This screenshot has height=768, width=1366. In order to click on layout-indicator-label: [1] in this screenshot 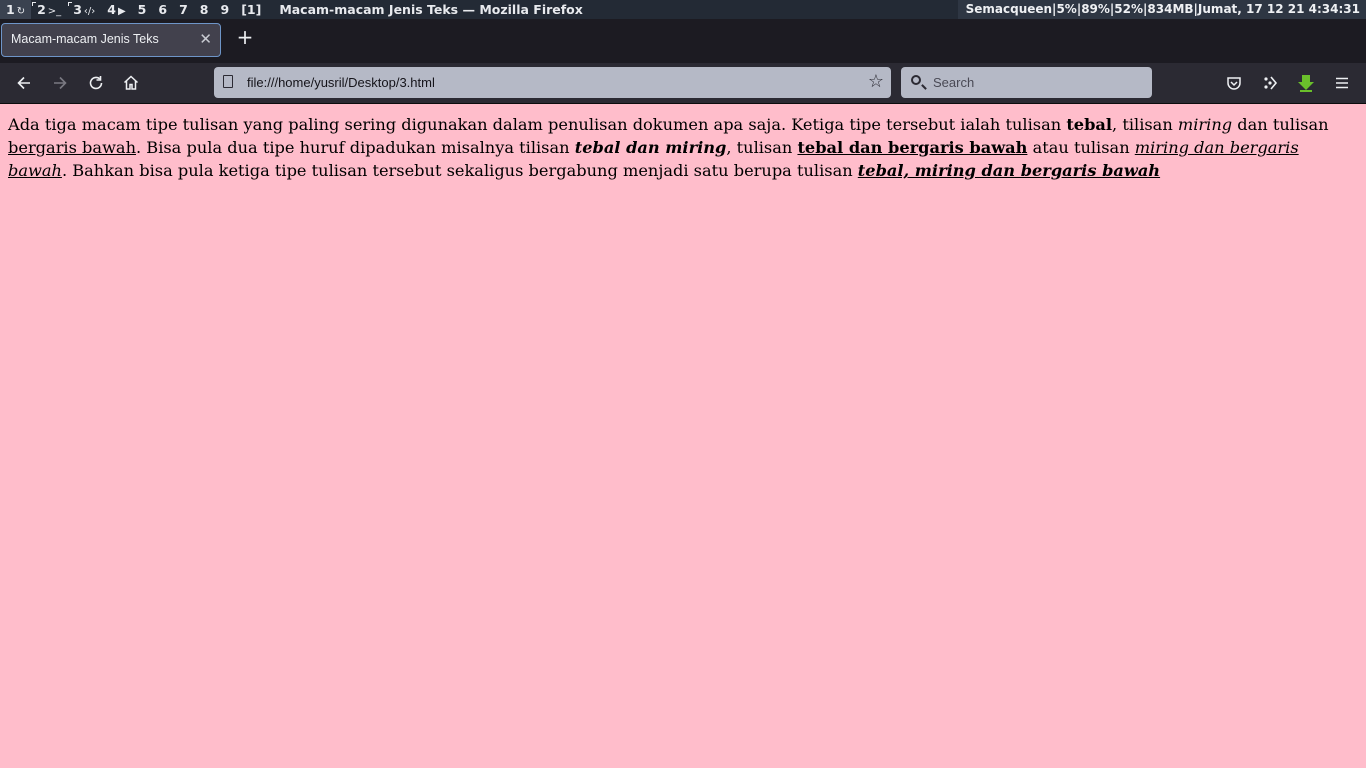, I will do `click(251, 9)`.